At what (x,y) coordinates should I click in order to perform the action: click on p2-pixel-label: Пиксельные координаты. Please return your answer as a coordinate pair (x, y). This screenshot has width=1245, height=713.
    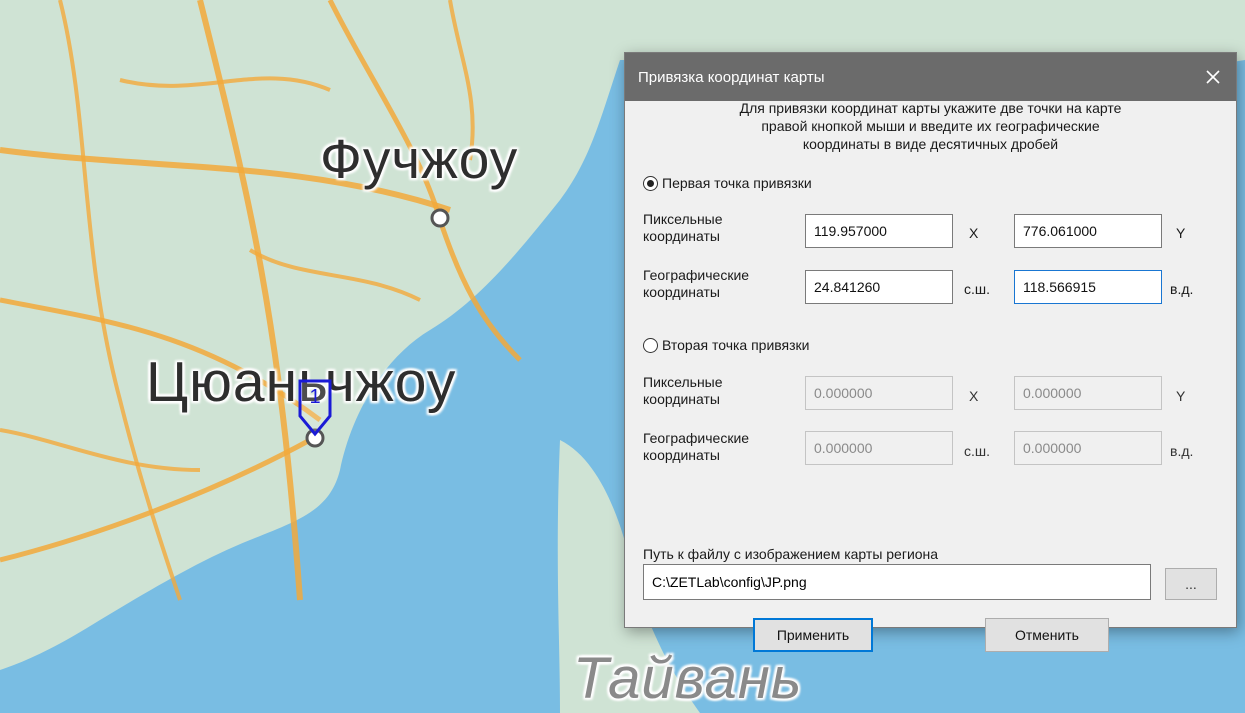
    Looking at the image, I should click on (683, 391).